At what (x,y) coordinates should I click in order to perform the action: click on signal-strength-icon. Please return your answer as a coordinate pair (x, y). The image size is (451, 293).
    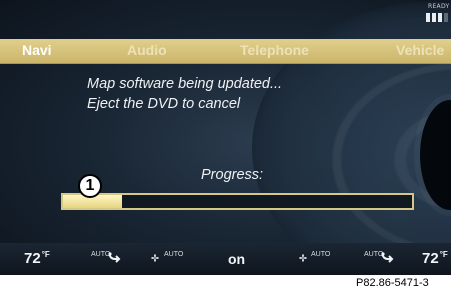
    Looking at the image, I should click on (437, 17).